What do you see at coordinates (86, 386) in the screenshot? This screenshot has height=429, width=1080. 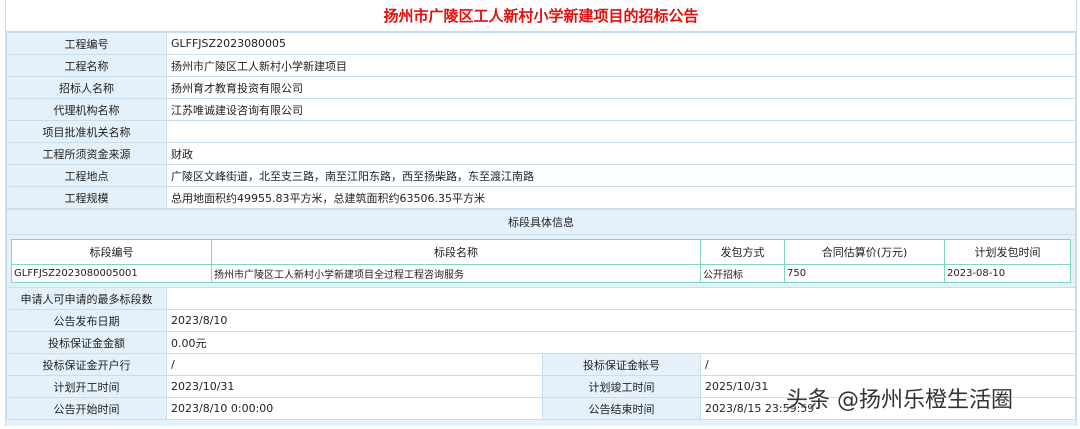 I see `field-label: 计划开工时间` at bounding box center [86, 386].